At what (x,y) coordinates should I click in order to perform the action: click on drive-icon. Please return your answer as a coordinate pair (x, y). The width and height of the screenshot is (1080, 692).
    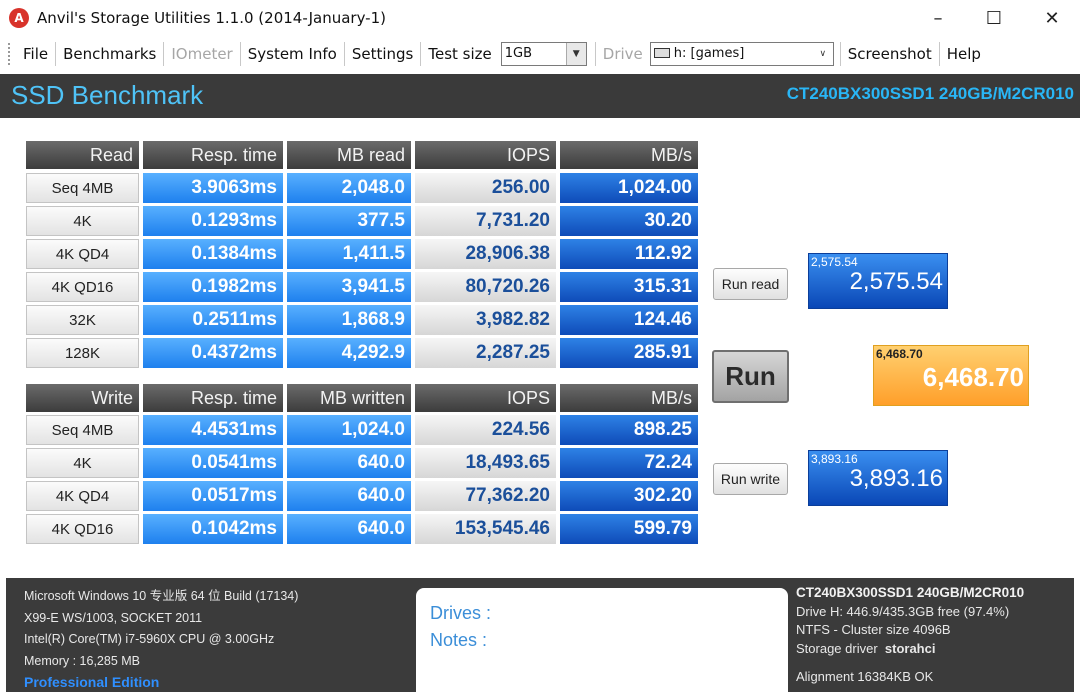
    Looking at the image, I should click on (661, 53).